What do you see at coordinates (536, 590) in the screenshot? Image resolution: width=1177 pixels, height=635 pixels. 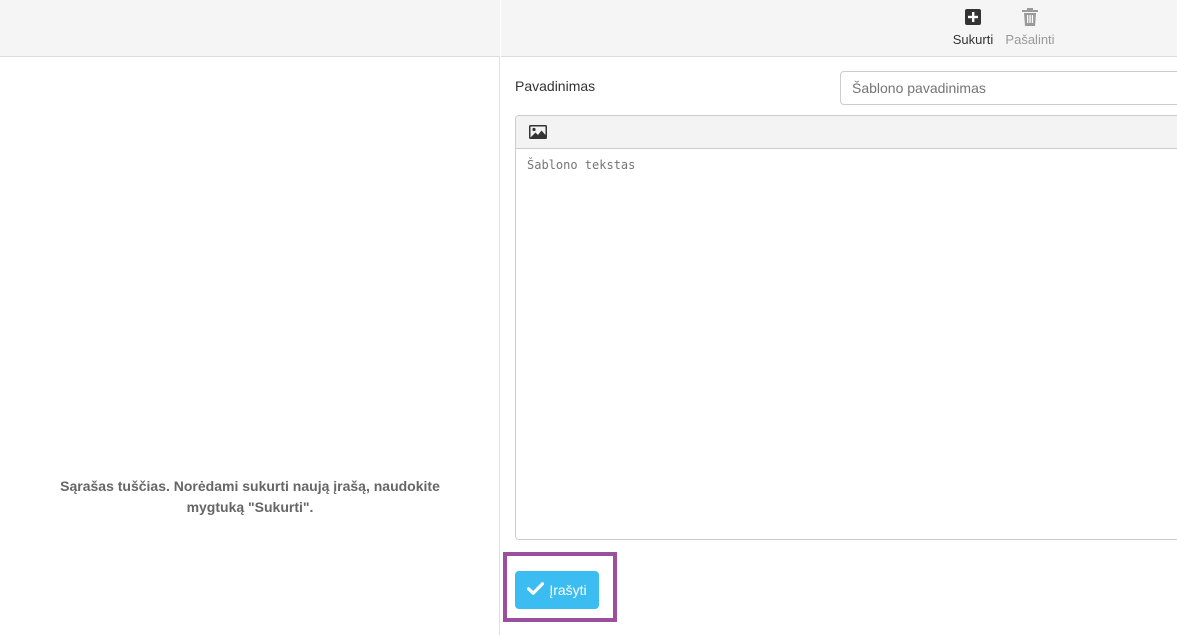 I see `check-icon` at bounding box center [536, 590].